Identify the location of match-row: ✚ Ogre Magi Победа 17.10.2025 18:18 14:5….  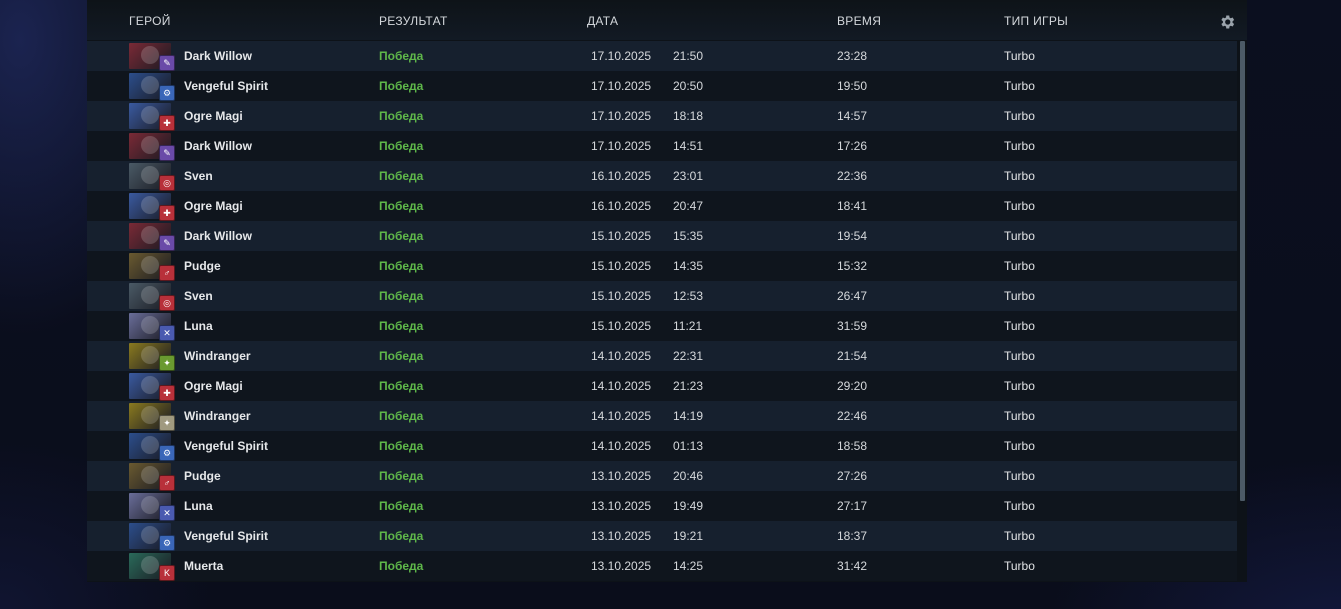
(662, 116).